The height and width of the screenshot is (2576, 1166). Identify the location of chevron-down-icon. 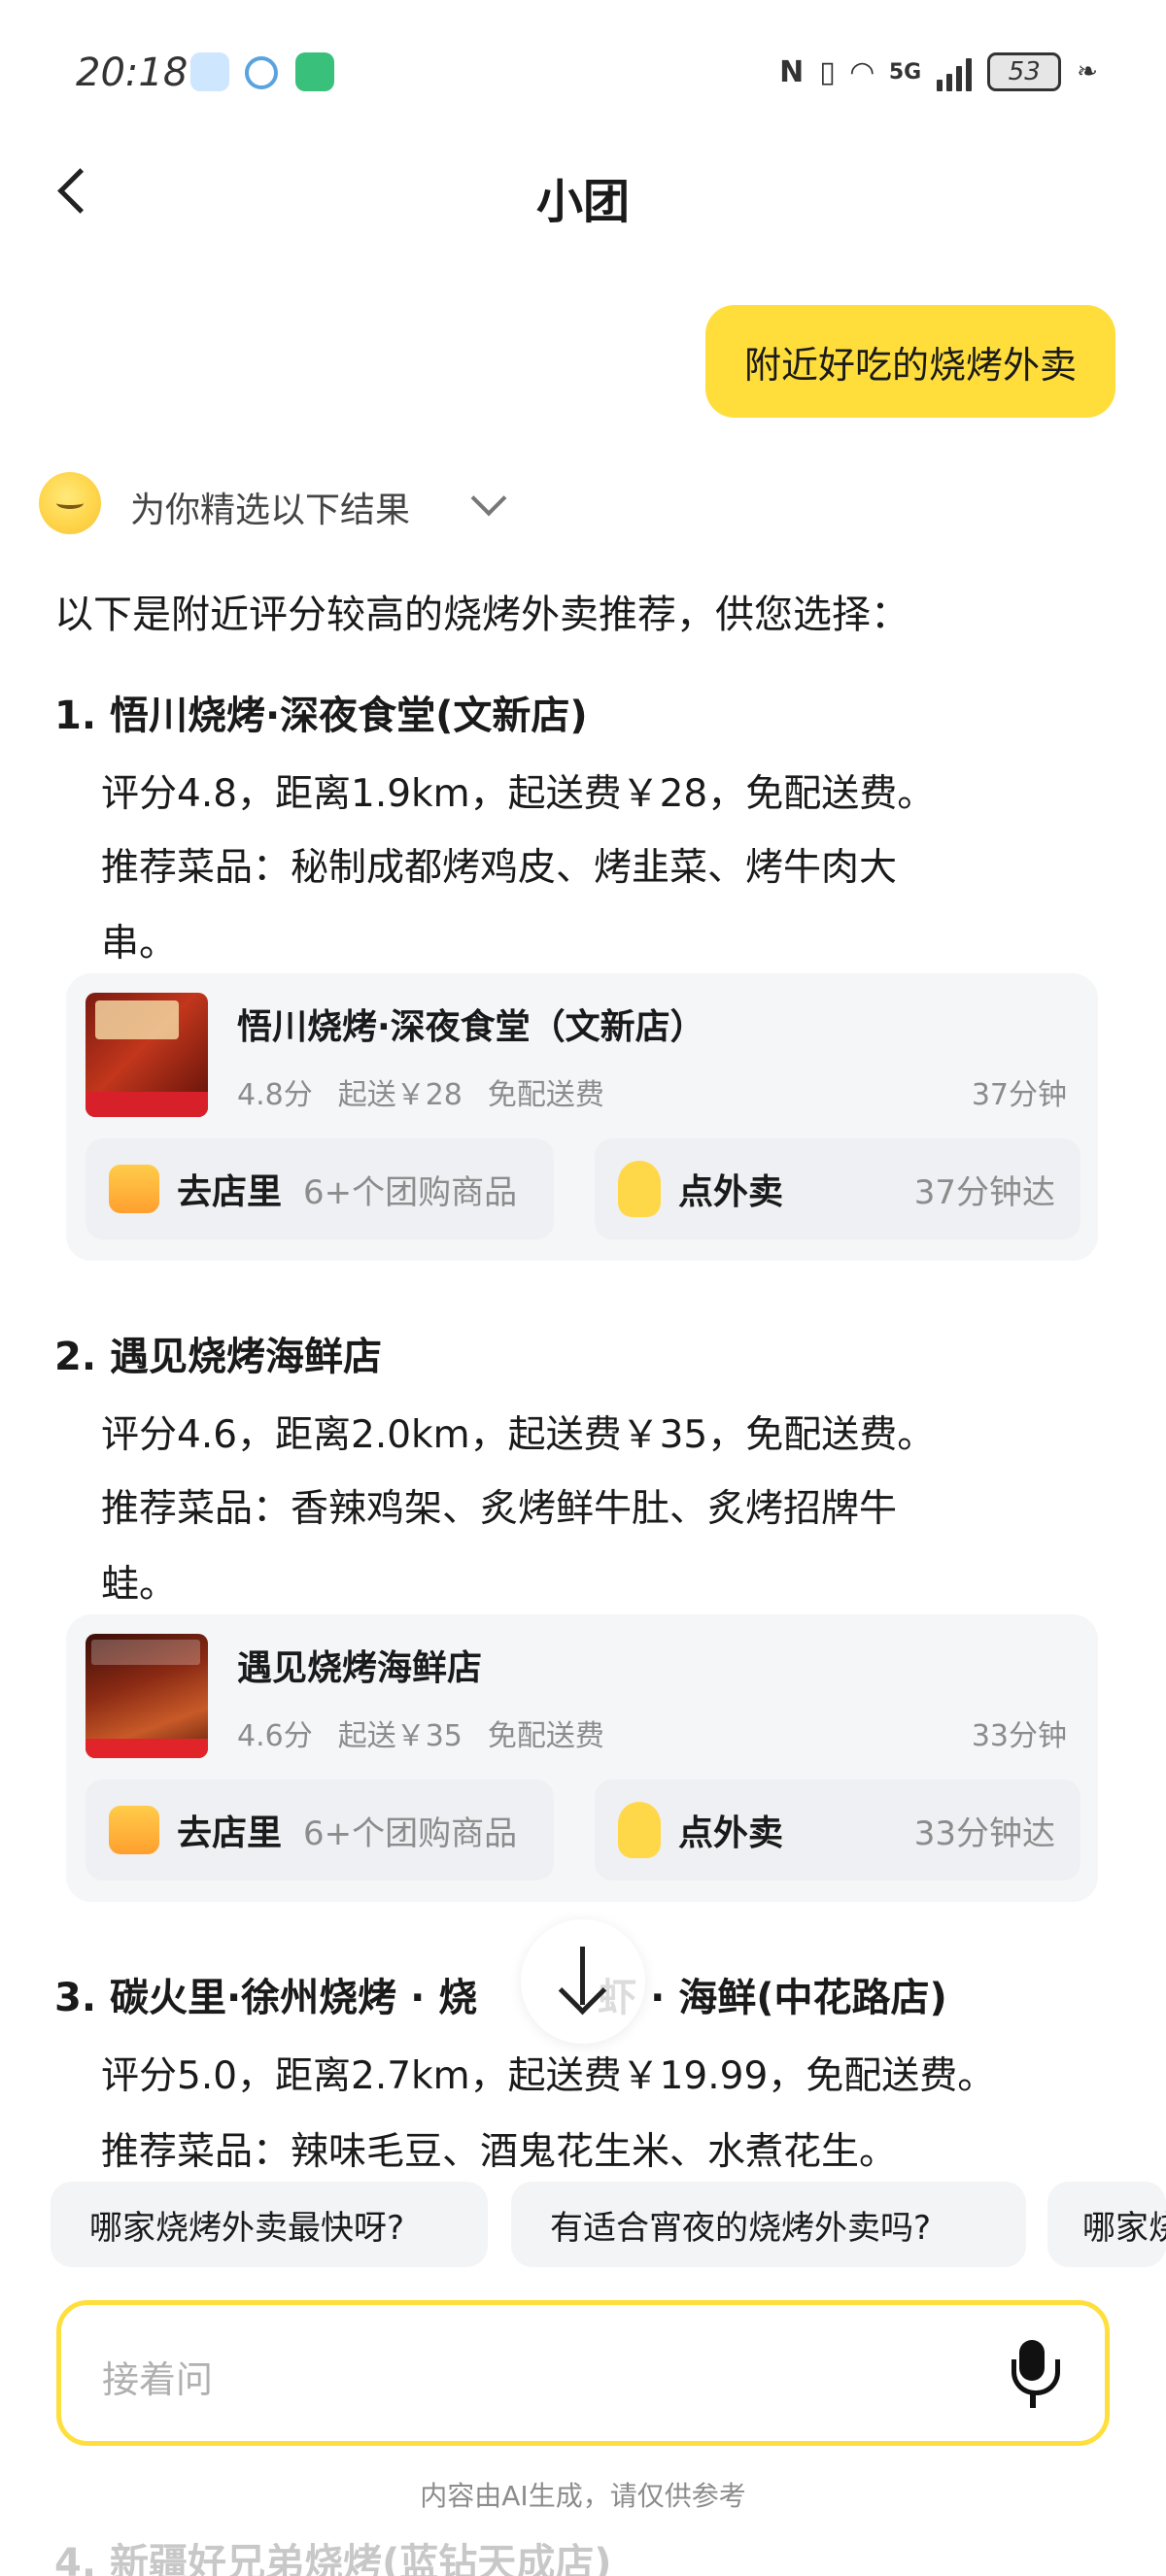
(488, 498).